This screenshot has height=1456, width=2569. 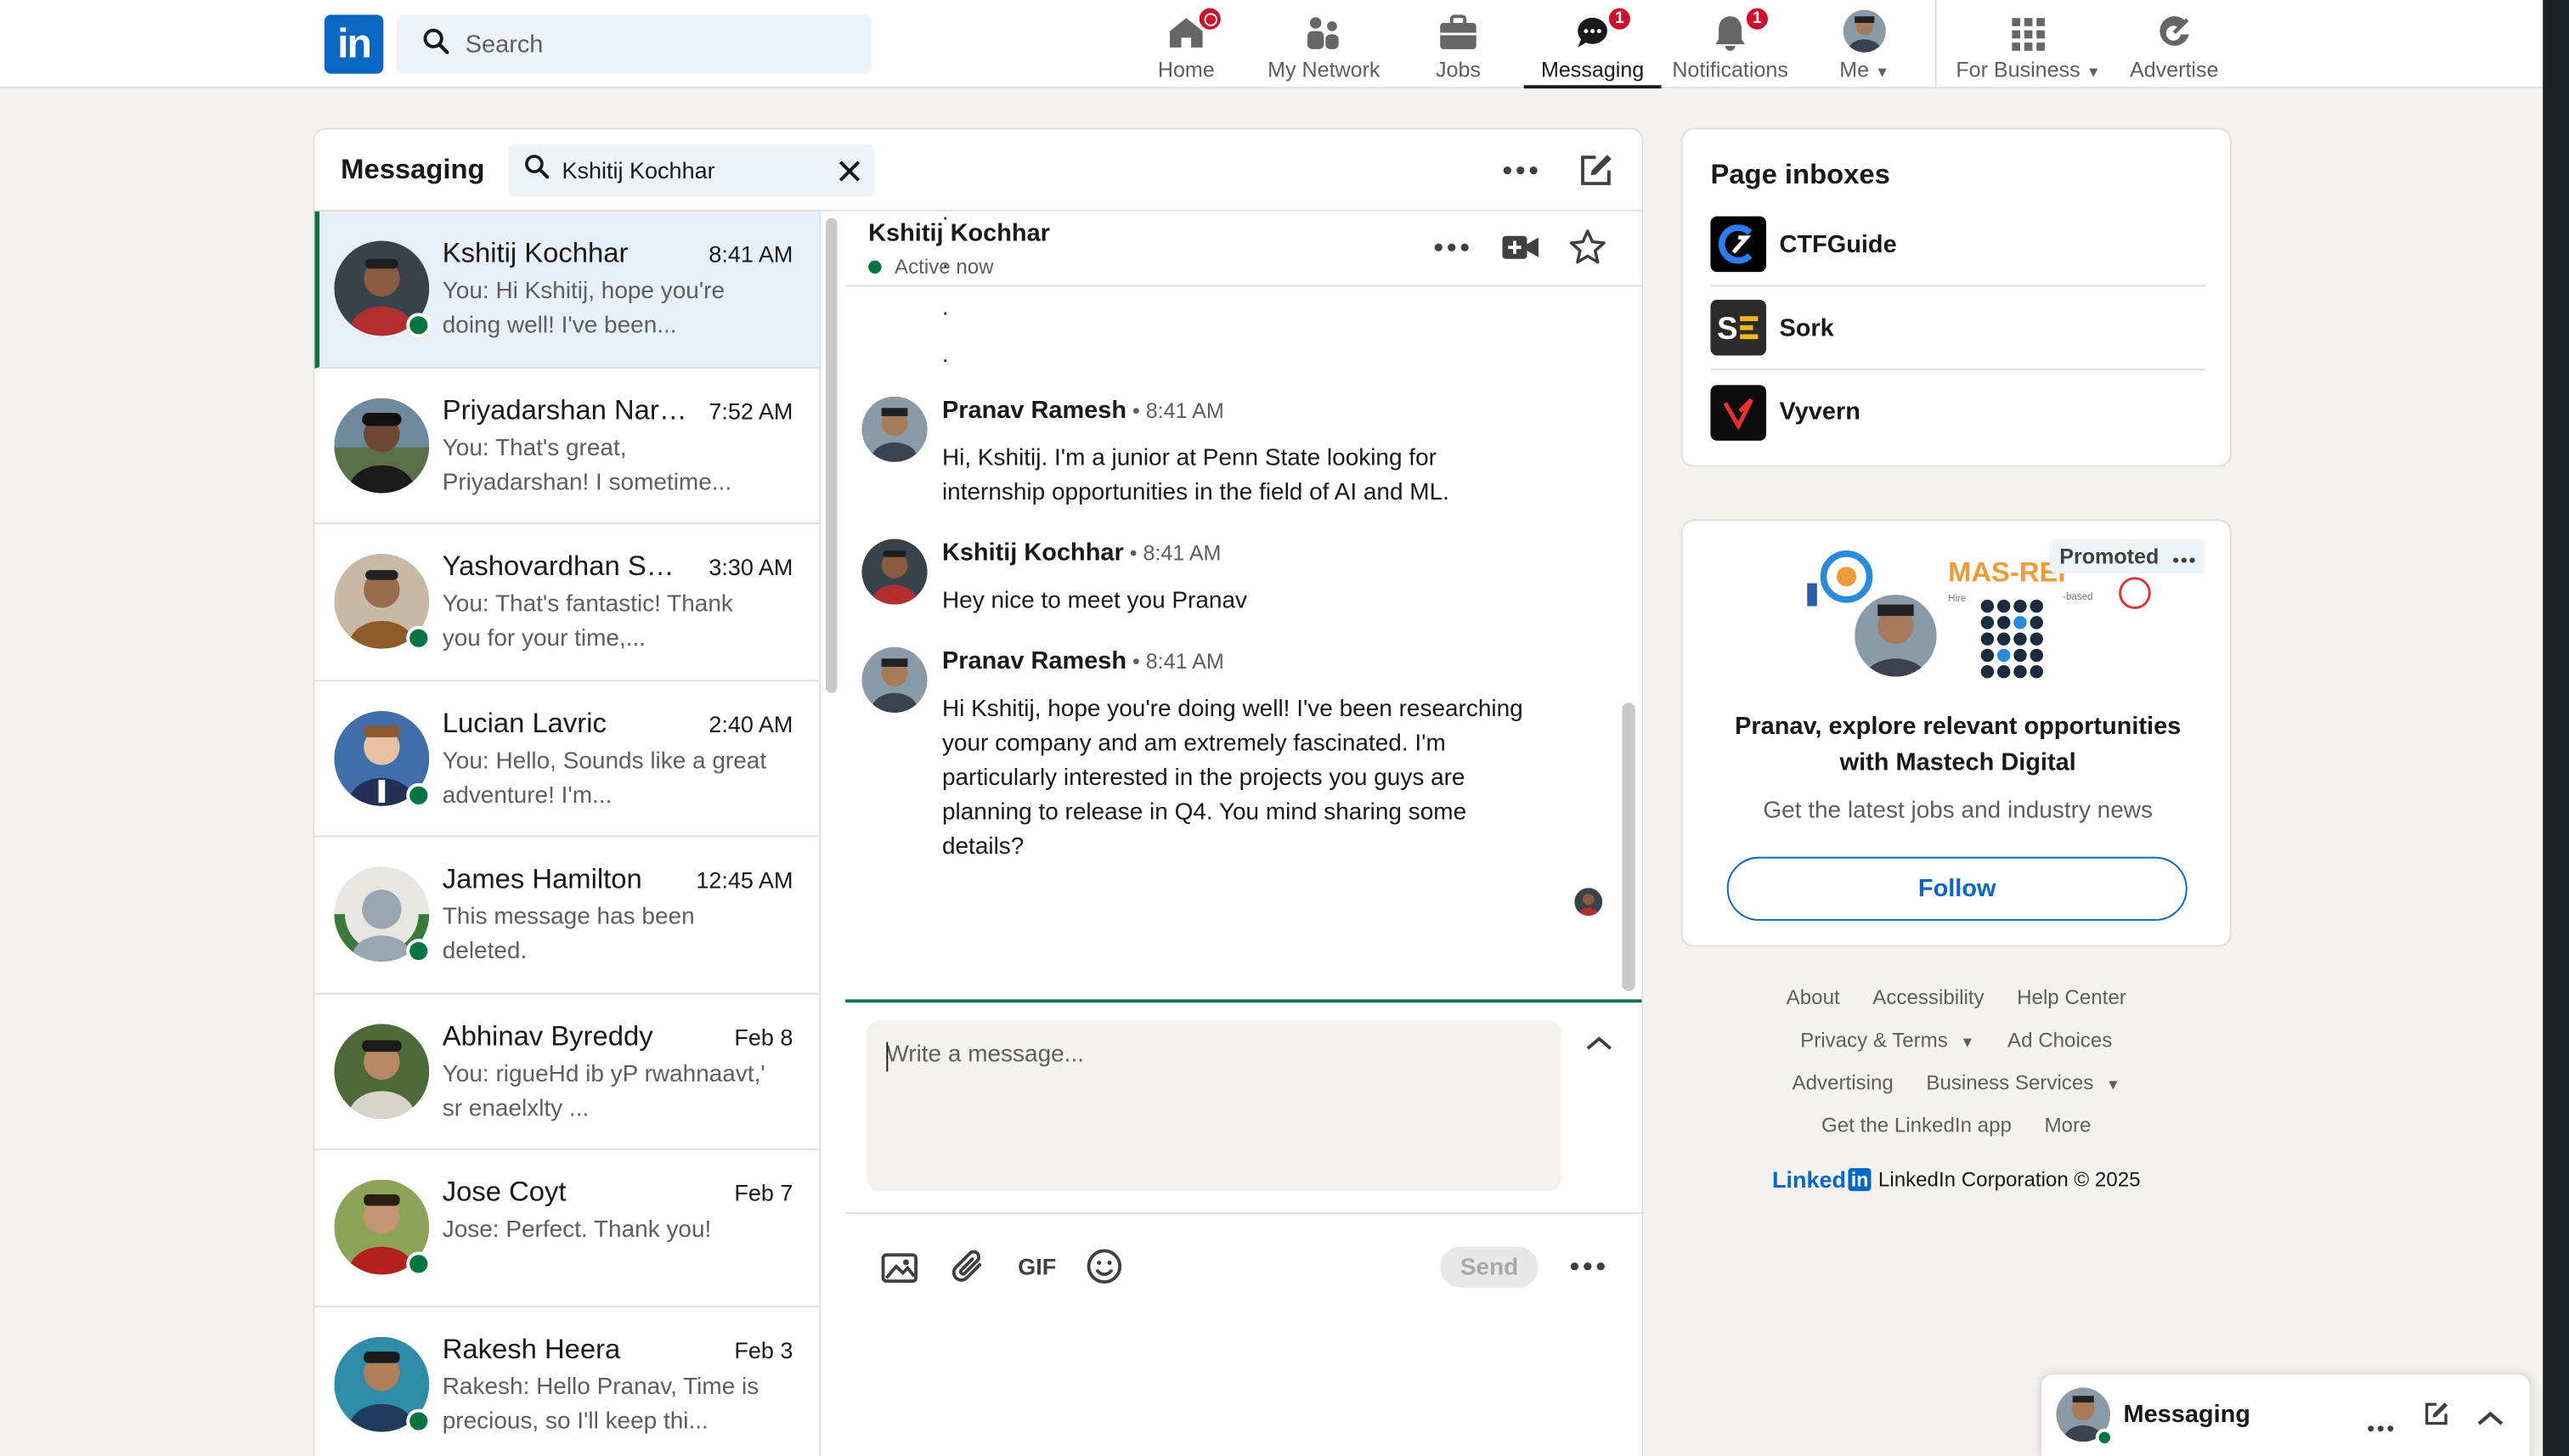 What do you see at coordinates (1813, 997) in the screenshot?
I see `footer-link: About` at bounding box center [1813, 997].